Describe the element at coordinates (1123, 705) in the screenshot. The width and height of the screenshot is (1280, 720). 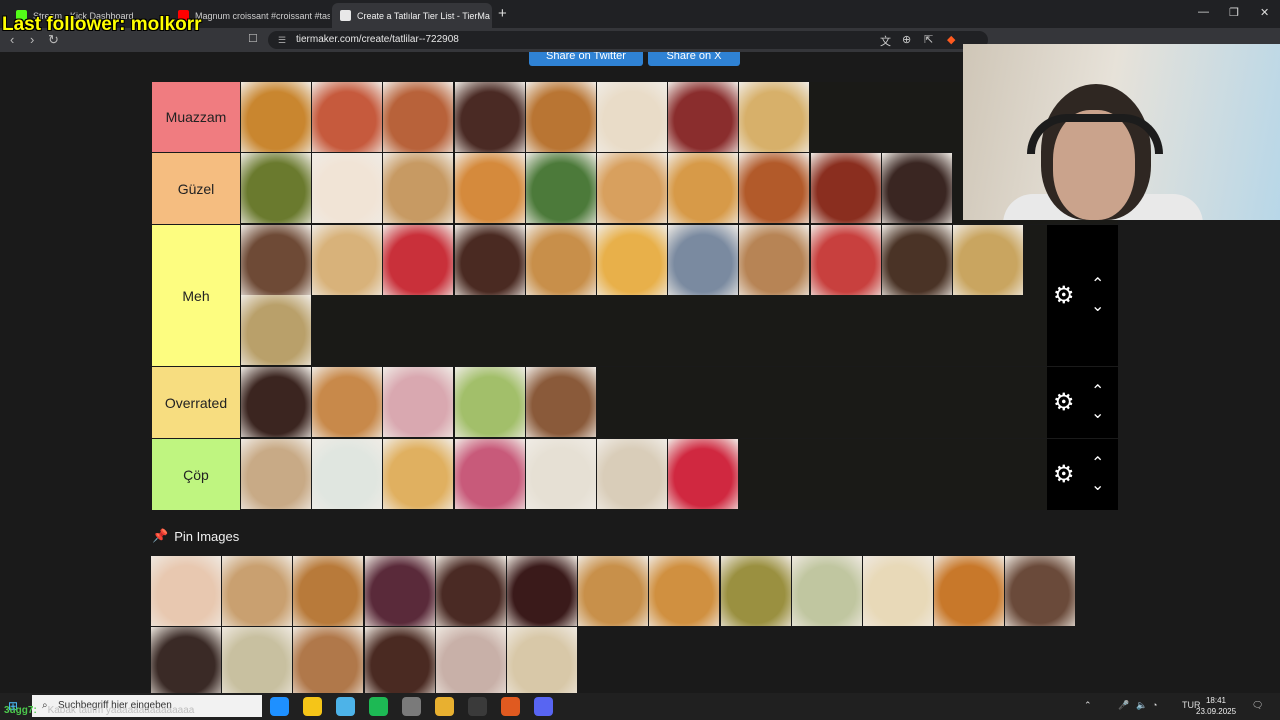
I see `microphone-icon: 🎤` at that location.